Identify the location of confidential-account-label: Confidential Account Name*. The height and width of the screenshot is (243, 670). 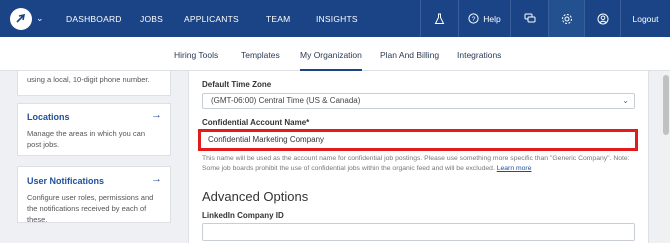
(256, 122).